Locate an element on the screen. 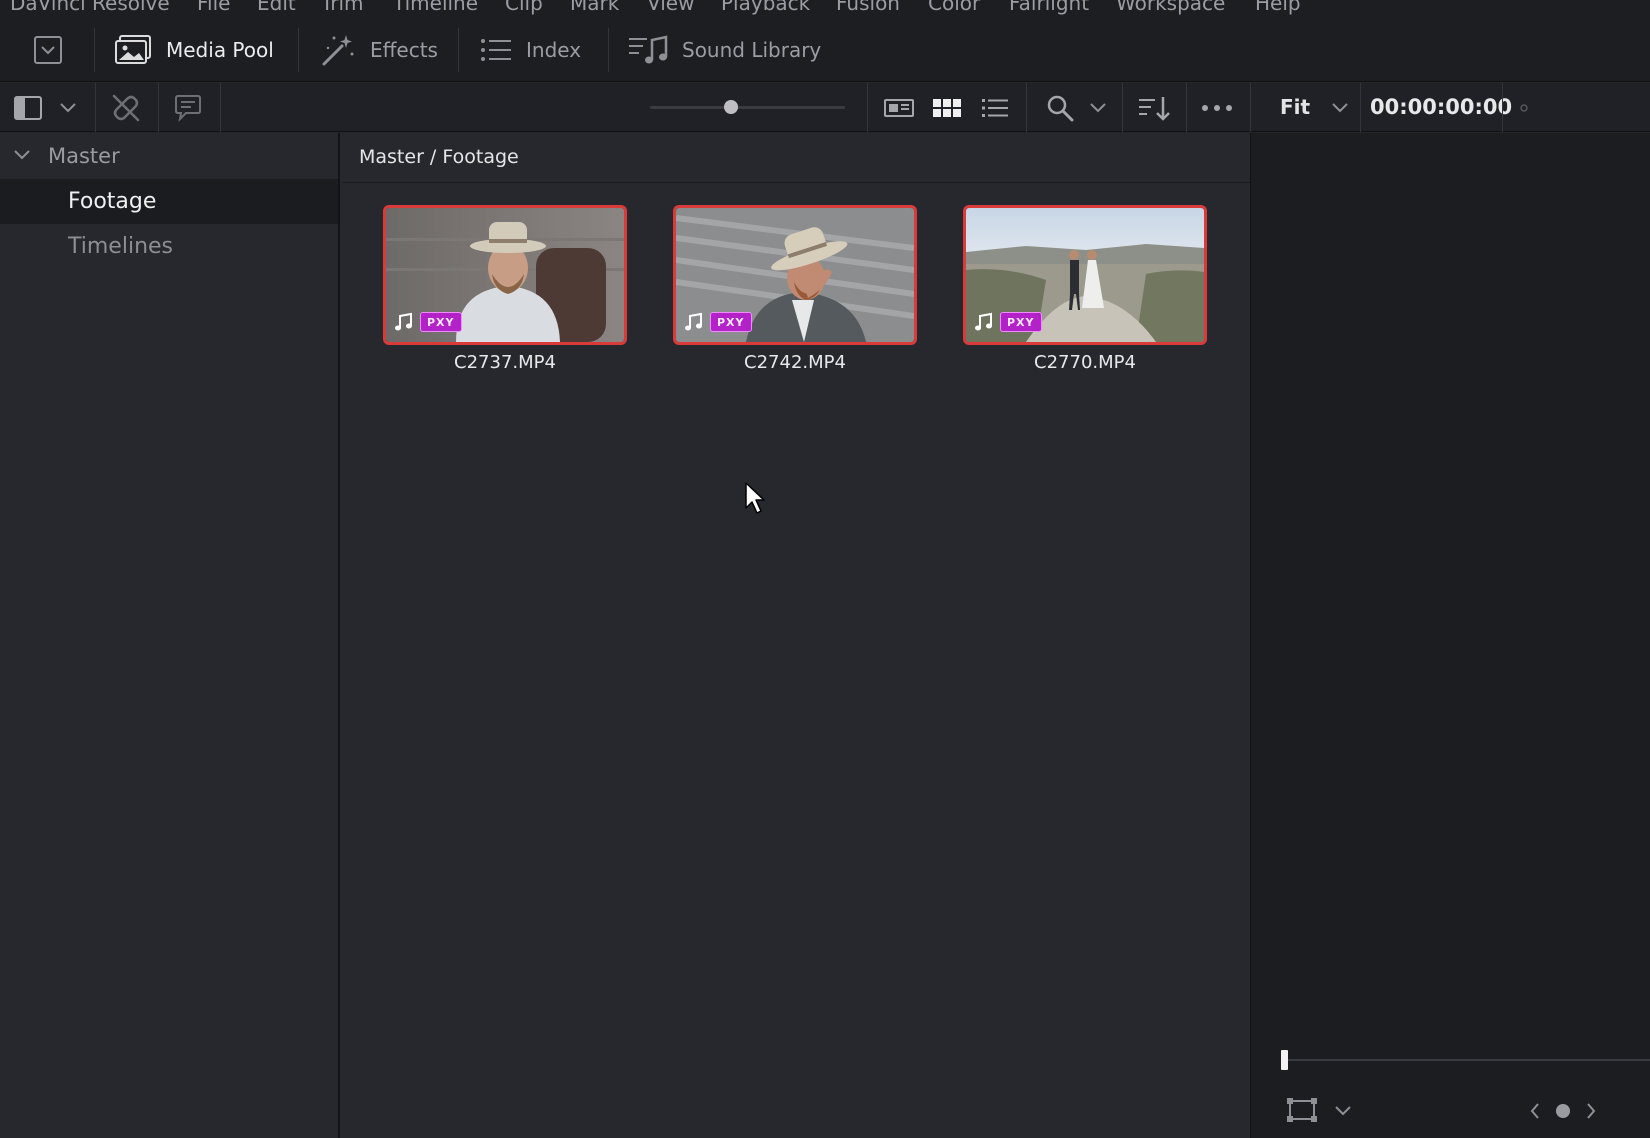 This screenshot has width=1650, height=1138. previous-frame-button is located at coordinates (1535, 1111).